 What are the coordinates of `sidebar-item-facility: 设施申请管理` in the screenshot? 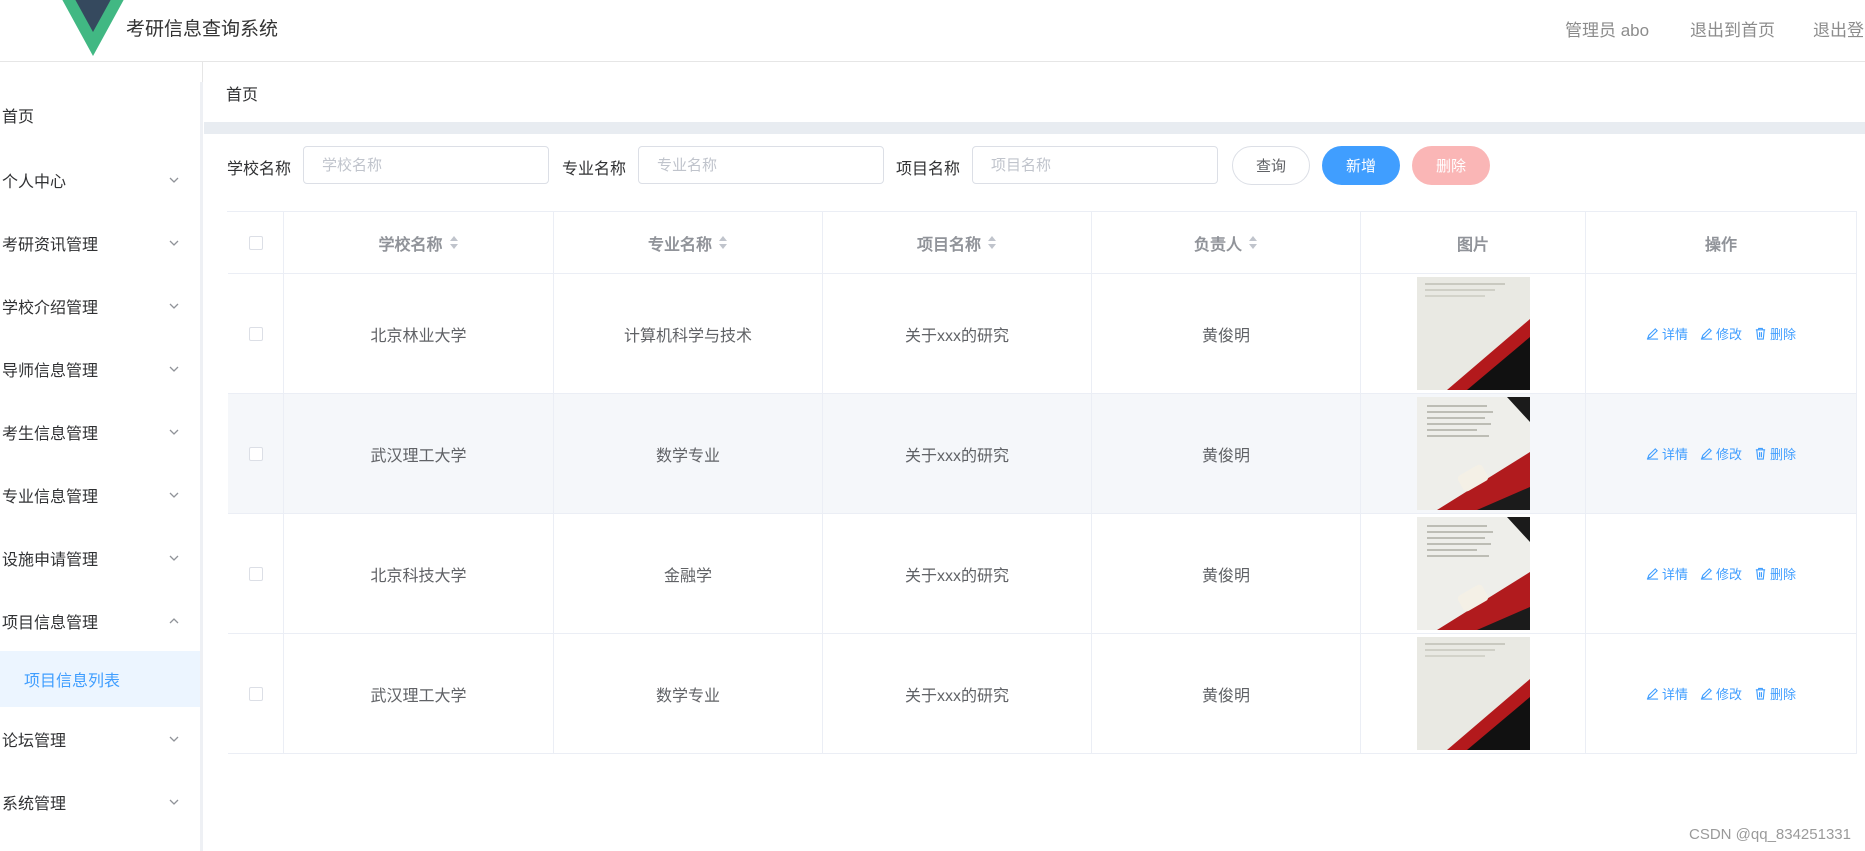 It's located at (101, 557).